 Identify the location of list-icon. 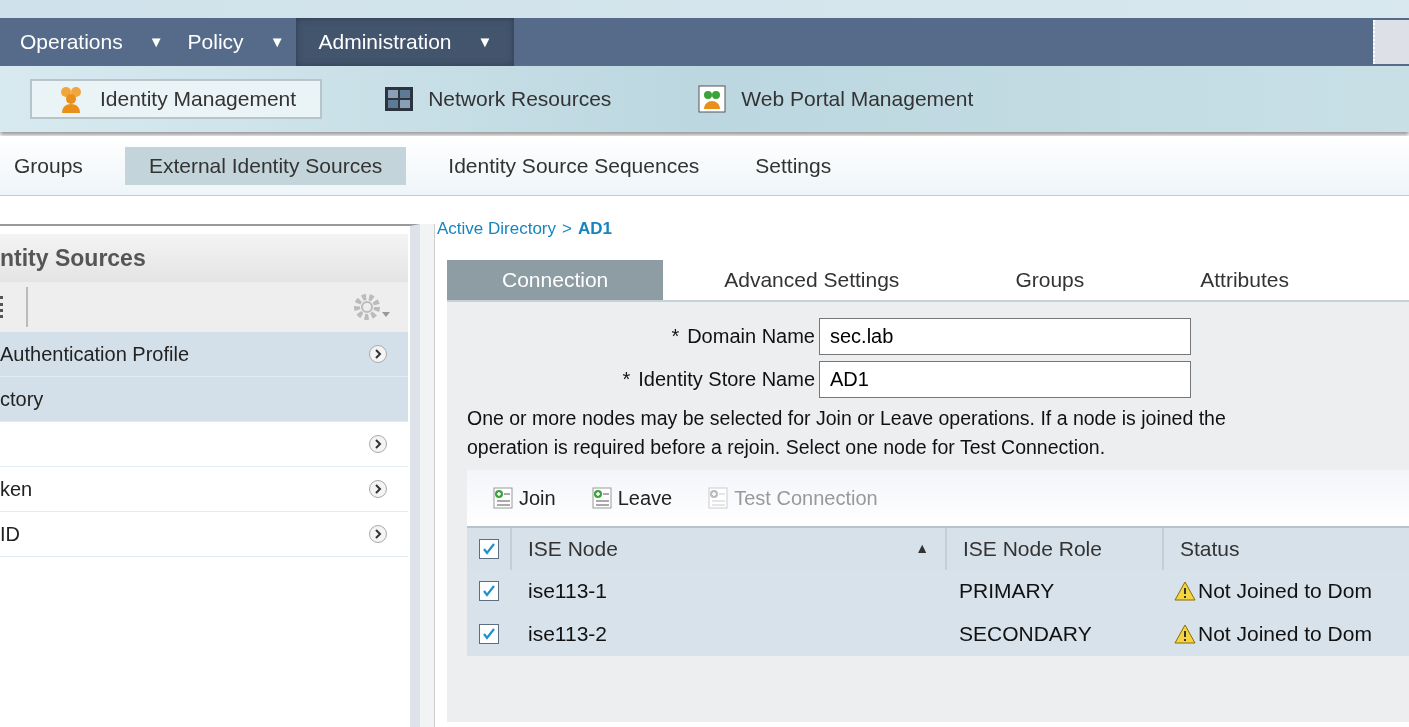
(3, 307).